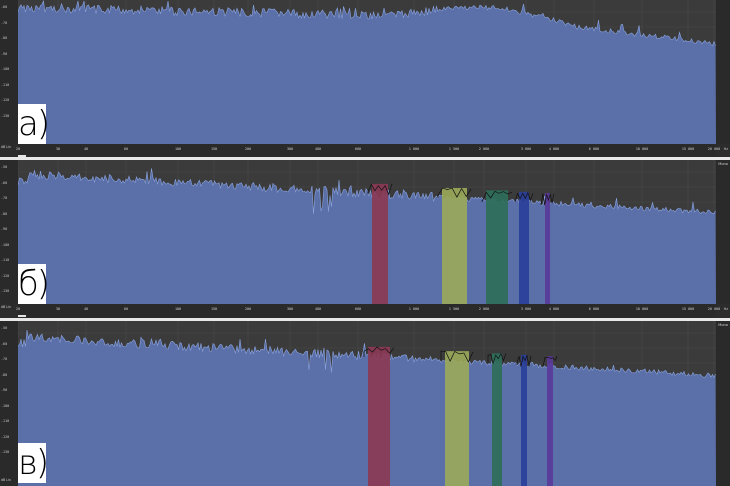  Describe the element at coordinates (723, 72) in the screenshot. I see `right-ruler` at that location.